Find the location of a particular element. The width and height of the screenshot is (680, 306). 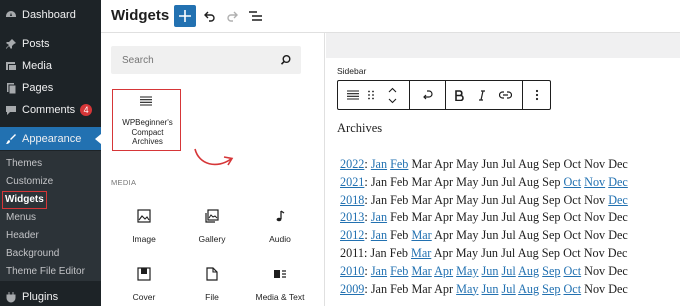

file-block: File is located at coordinates (212, 284).